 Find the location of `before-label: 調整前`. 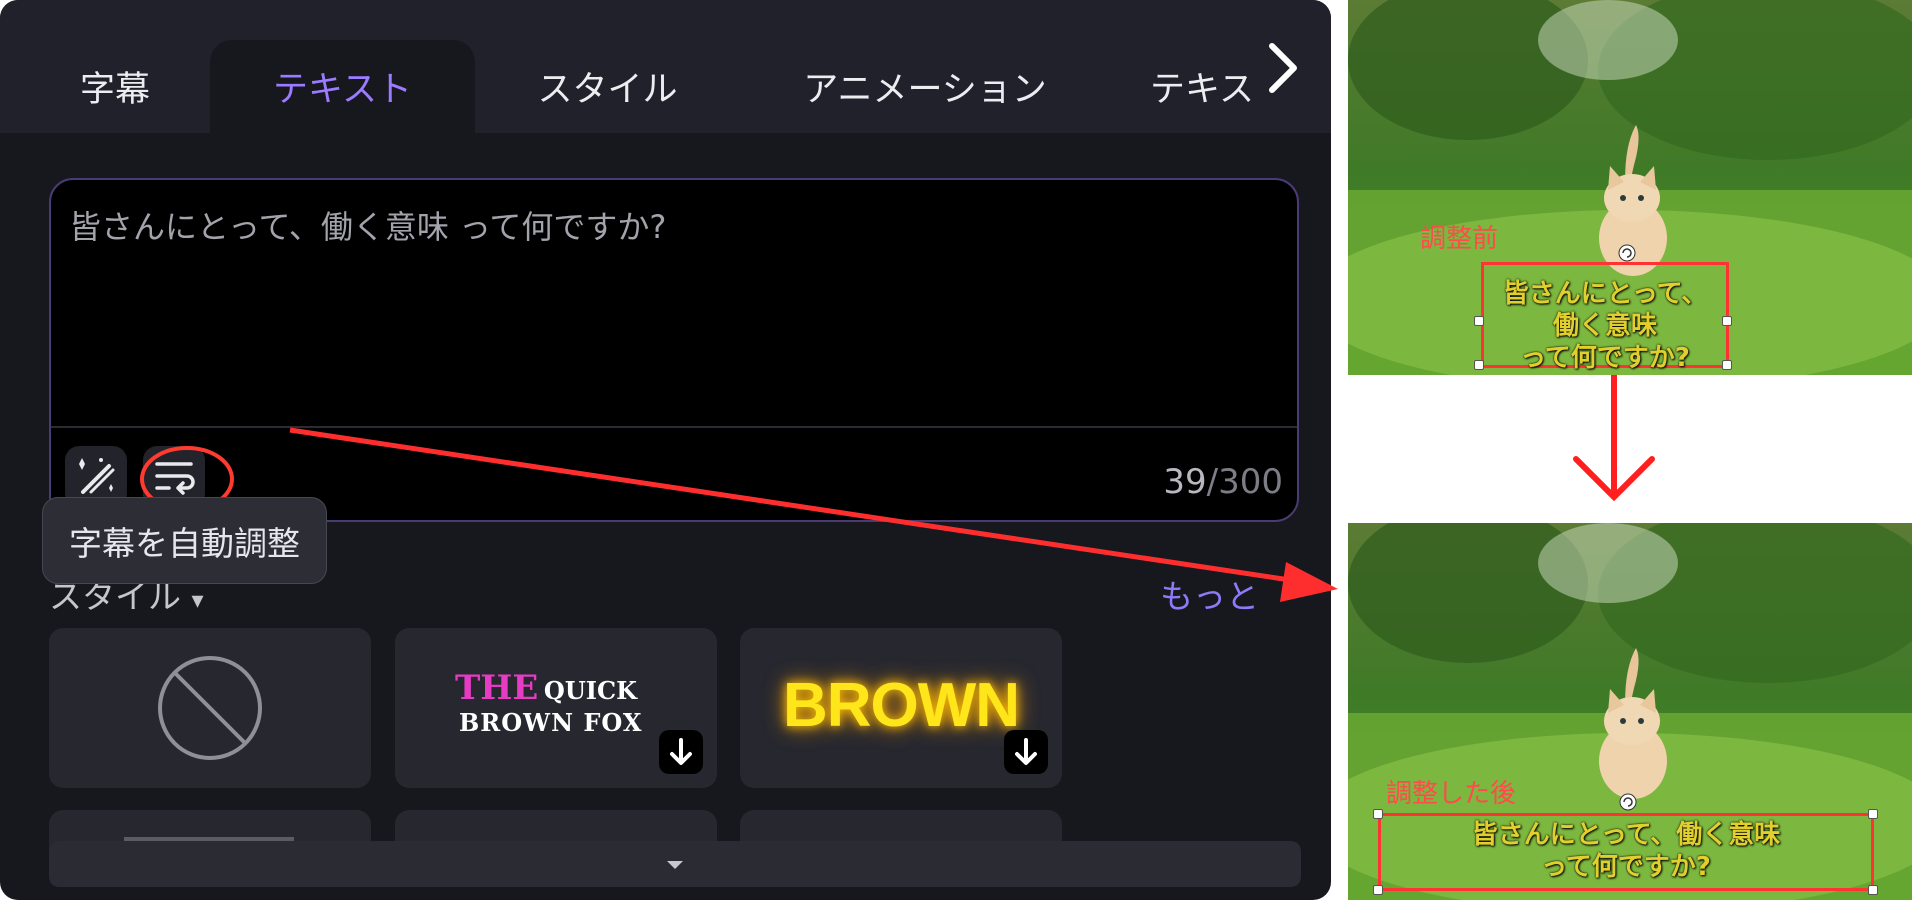

before-label: 調整前 is located at coordinates (1459, 239).